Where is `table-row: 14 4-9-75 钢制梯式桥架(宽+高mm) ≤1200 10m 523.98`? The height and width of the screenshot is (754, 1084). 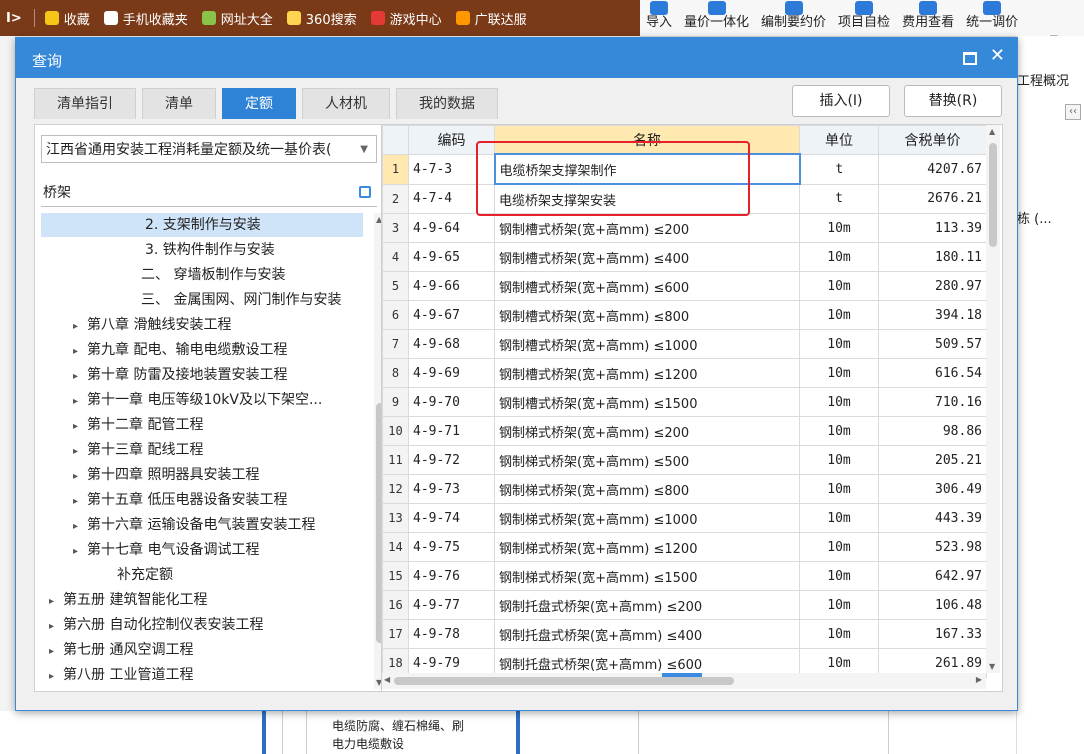 table-row: 14 4-9-75 钢制梯式桥架(宽+高mm) ≤1200 10m 523.98 is located at coordinates (684, 547).